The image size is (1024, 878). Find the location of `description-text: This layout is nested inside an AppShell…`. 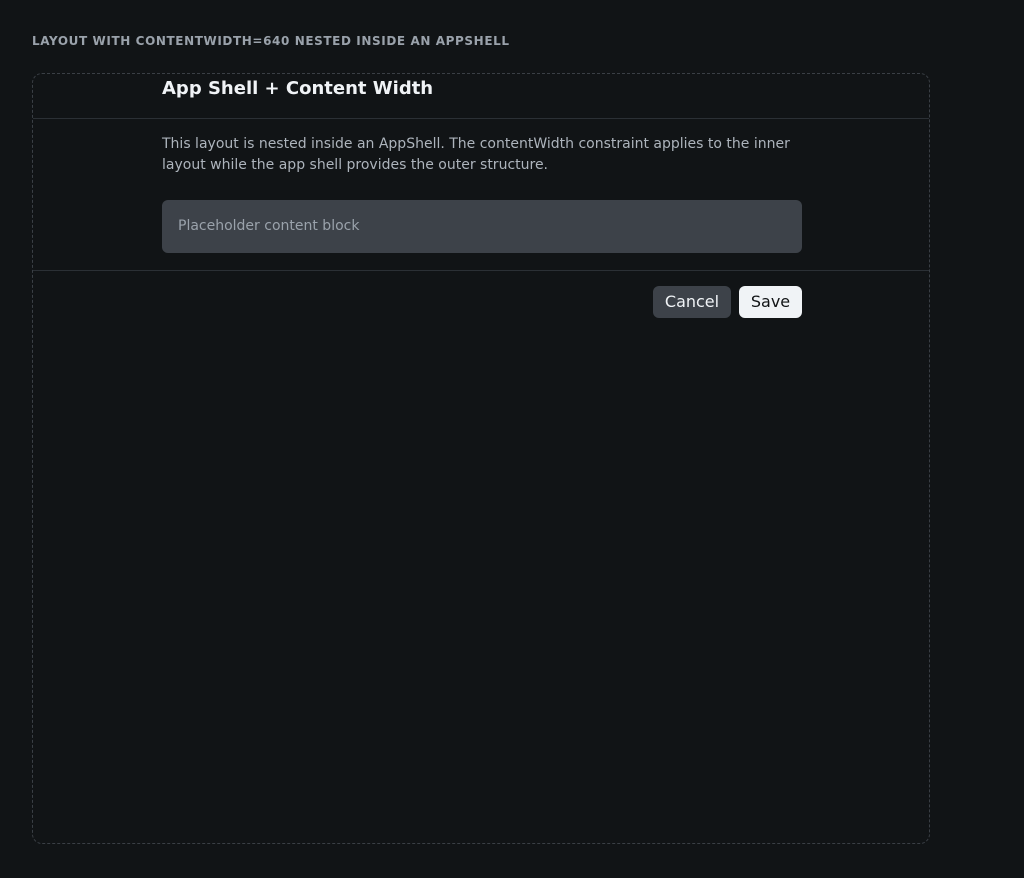

description-text: This layout is nested inside an AppShell… is located at coordinates (476, 154).